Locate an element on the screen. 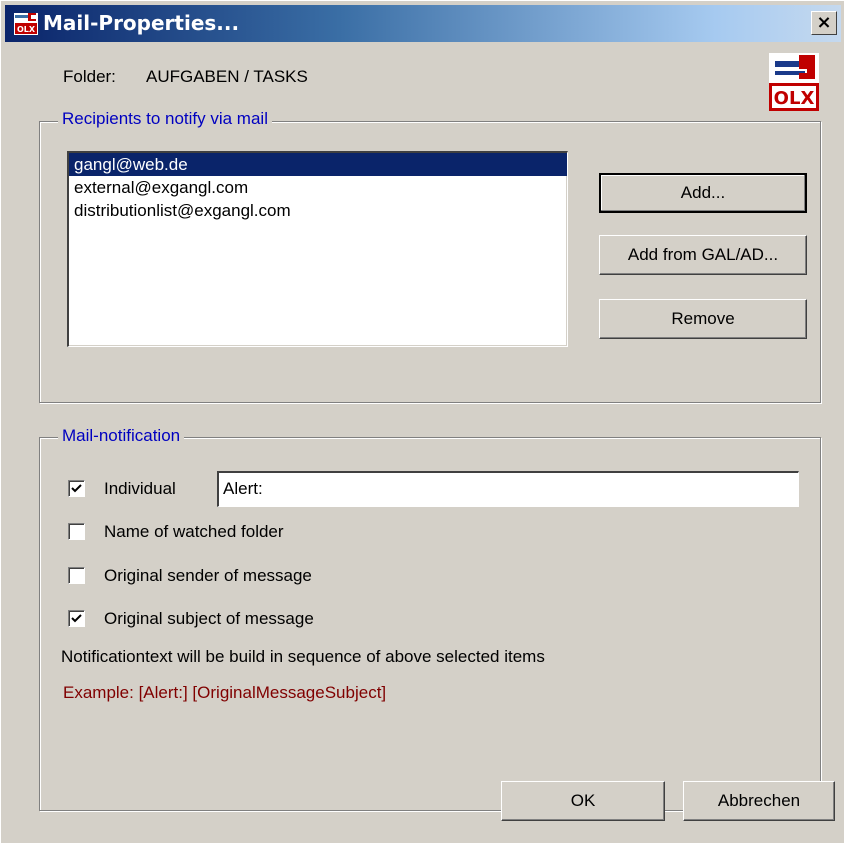 This screenshot has width=844, height=843. svg-text: OLX is located at coordinates (26, 29).